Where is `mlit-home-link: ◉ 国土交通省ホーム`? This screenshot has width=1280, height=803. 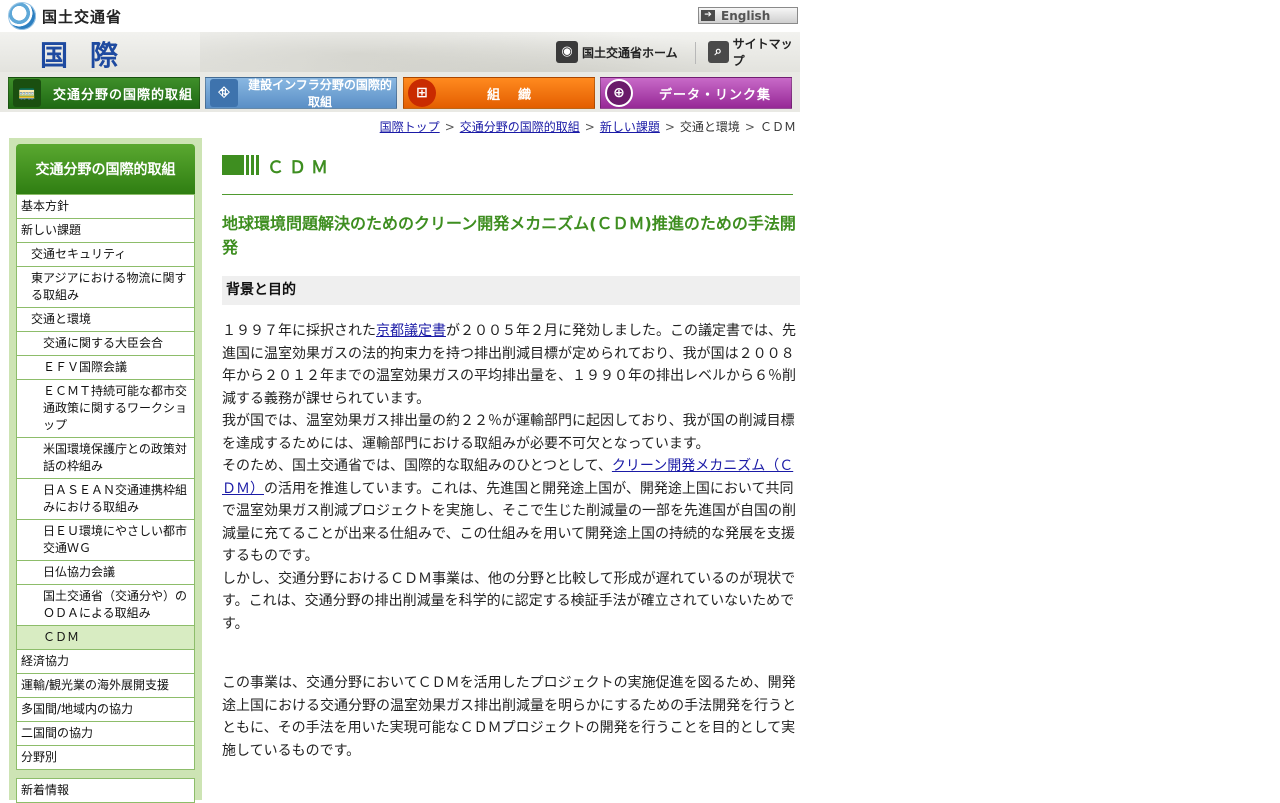
mlit-home-link: ◉ 国土交通省ホーム is located at coordinates (617, 52).